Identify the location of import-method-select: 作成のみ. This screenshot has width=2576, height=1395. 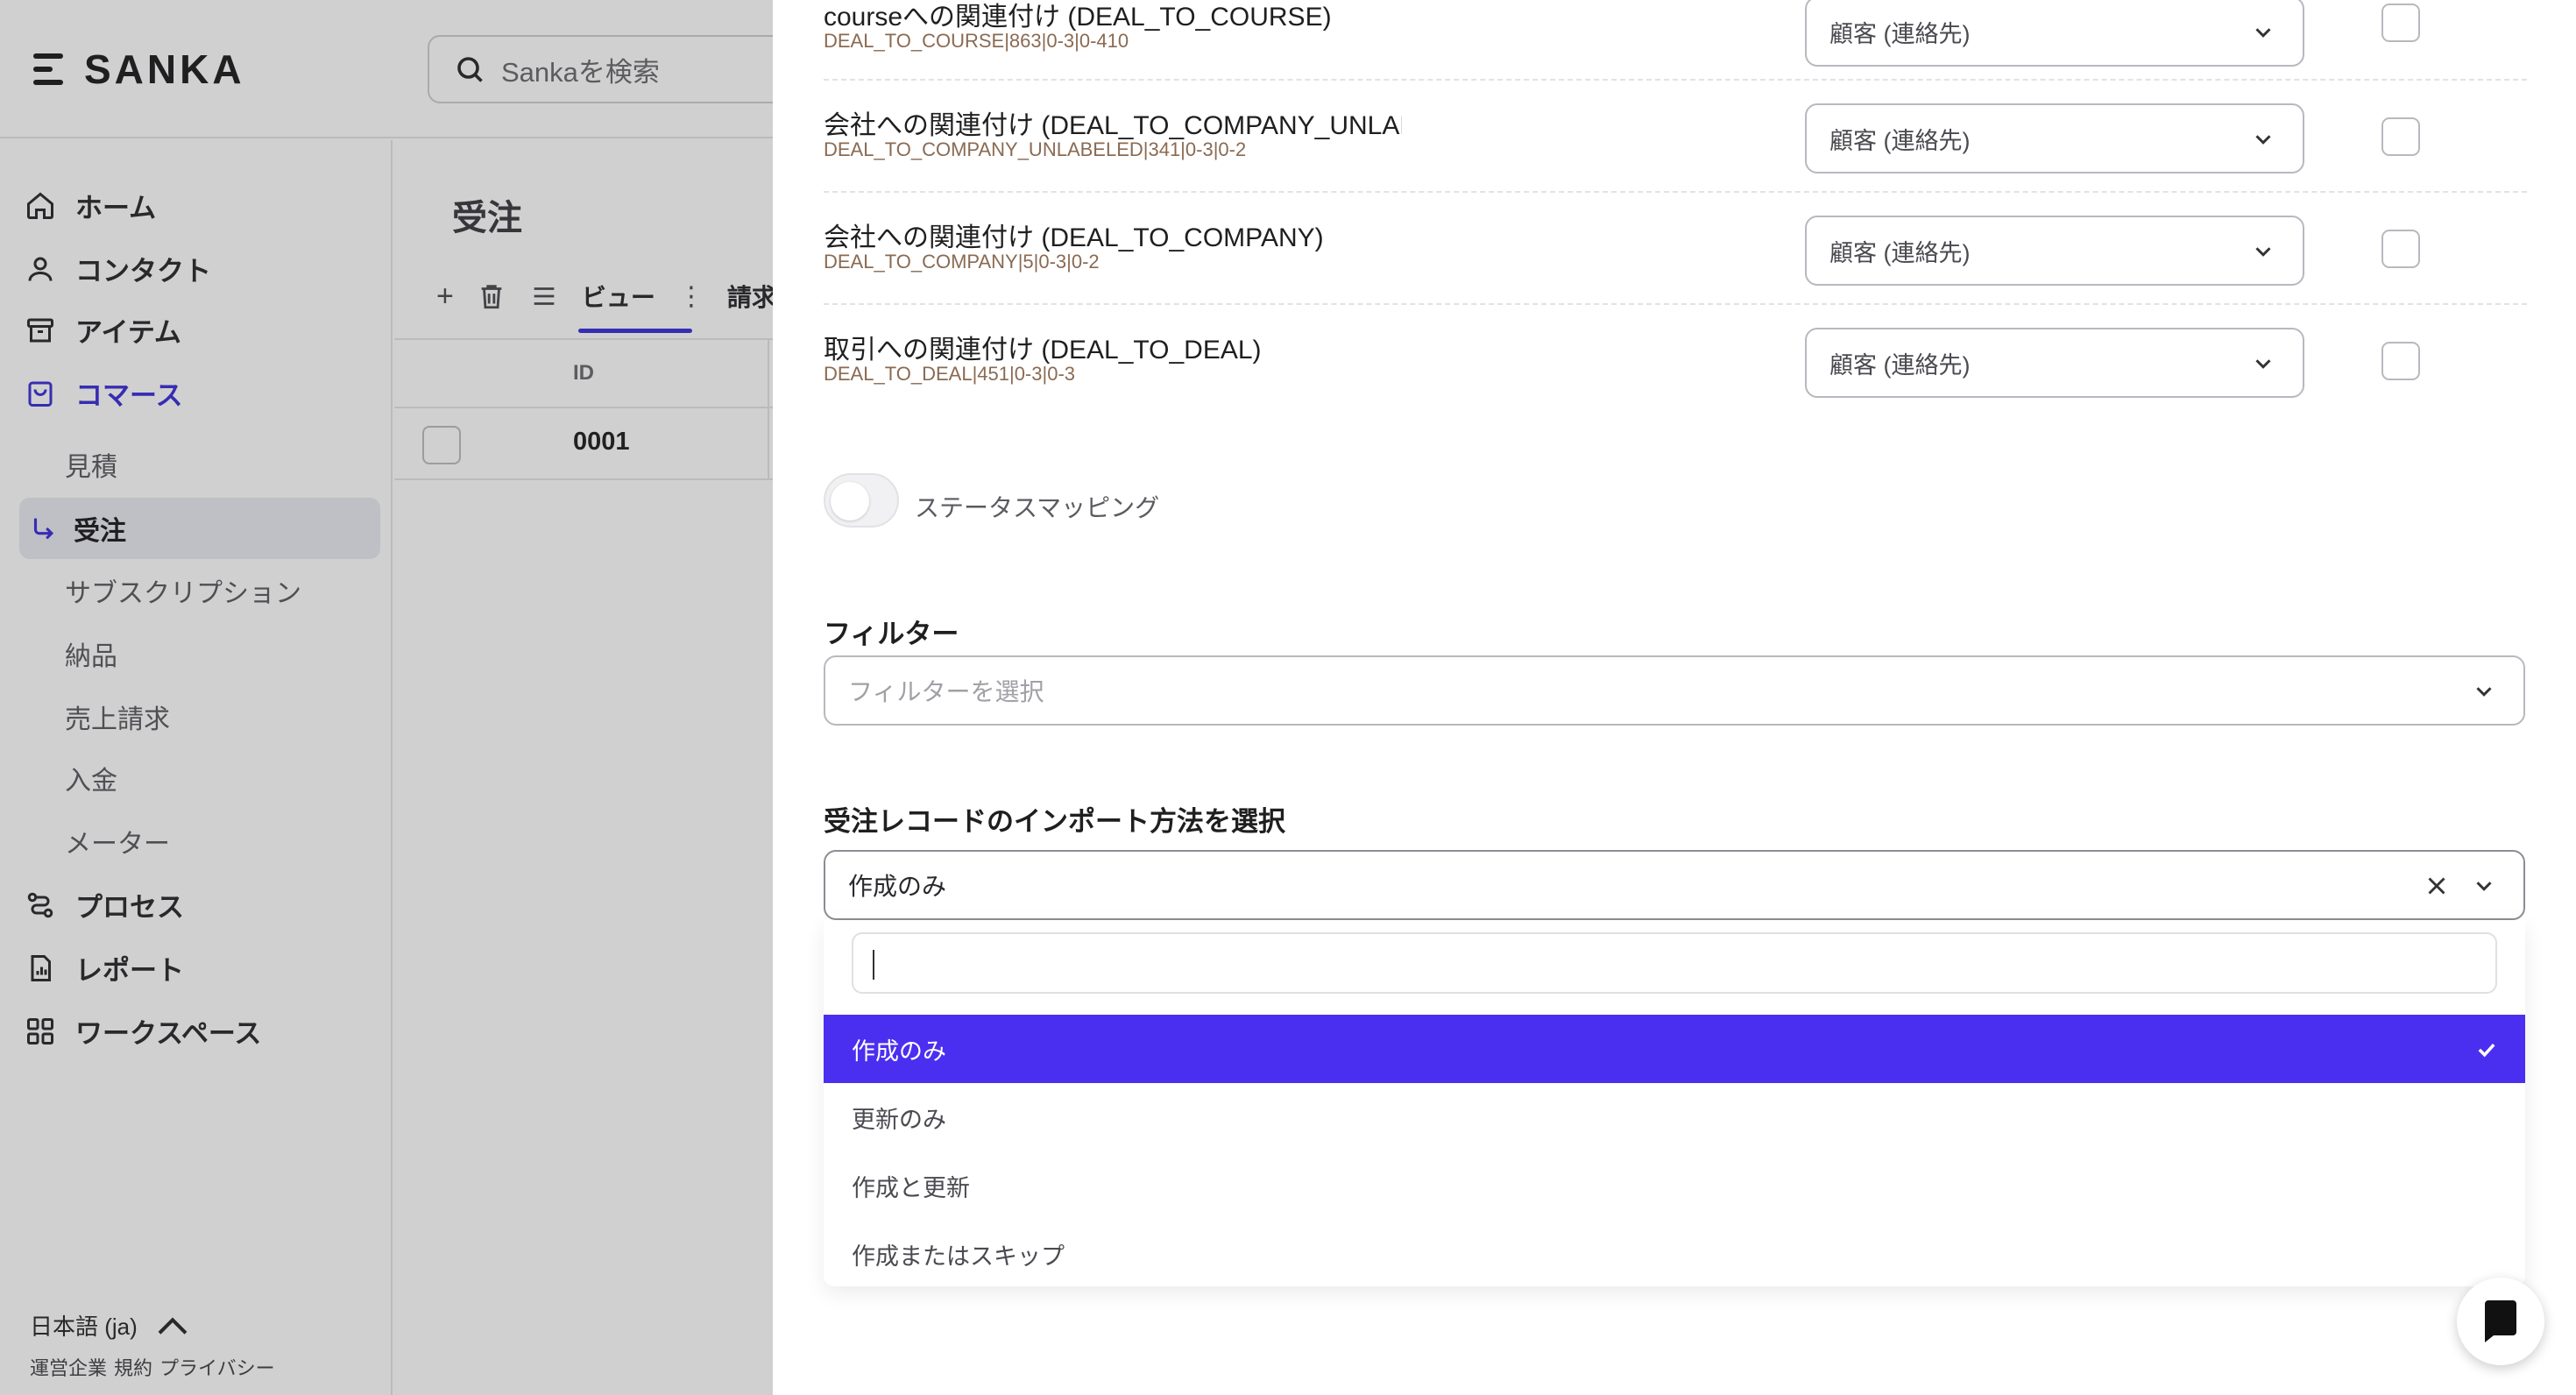
(1674, 885).